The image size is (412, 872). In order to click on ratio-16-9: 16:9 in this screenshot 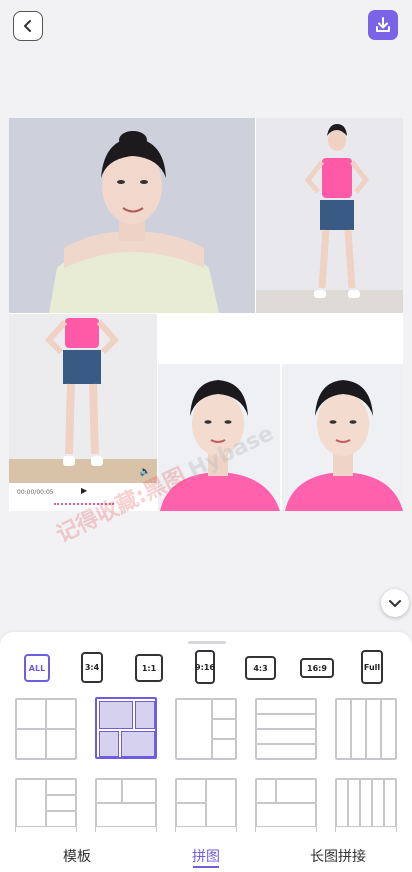, I will do `click(317, 668)`.